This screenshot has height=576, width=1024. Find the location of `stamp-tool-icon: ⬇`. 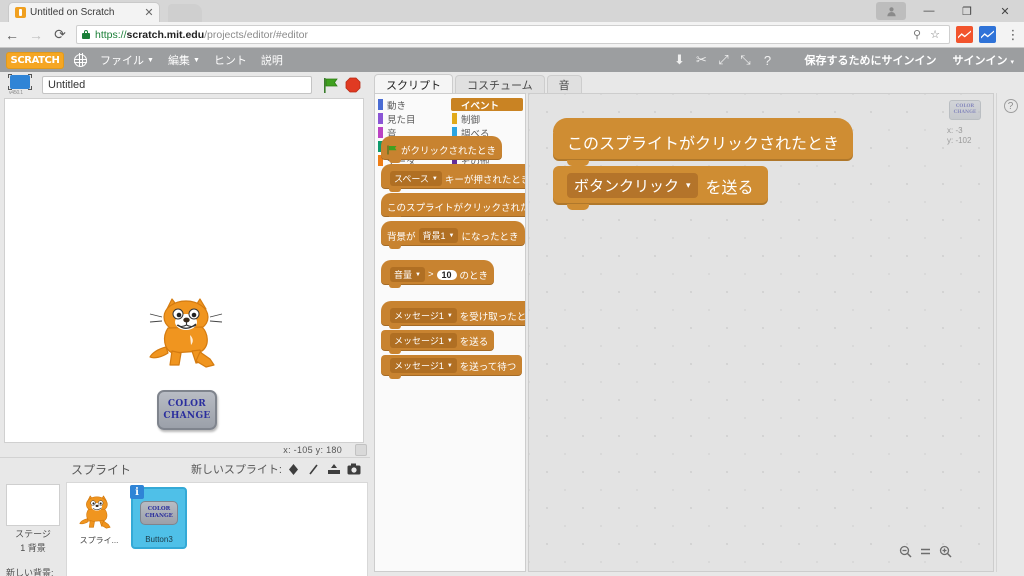

stamp-tool-icon: ⬇ is located at coordinates (679, 60).